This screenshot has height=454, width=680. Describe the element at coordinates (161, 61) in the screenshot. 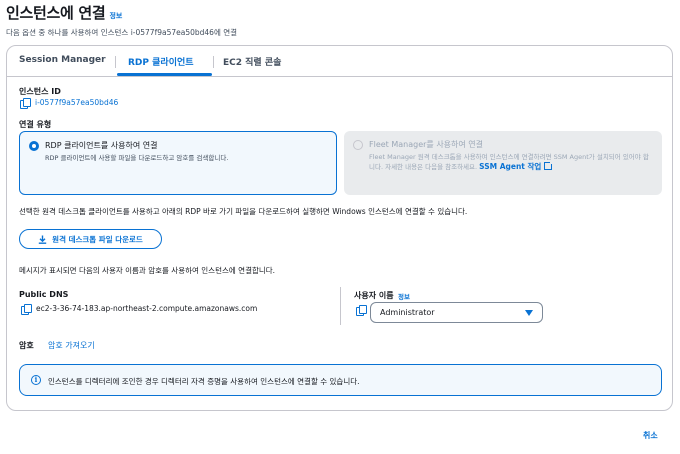

I see `tab-rdp-client: RDP 클라이언트` at that location.